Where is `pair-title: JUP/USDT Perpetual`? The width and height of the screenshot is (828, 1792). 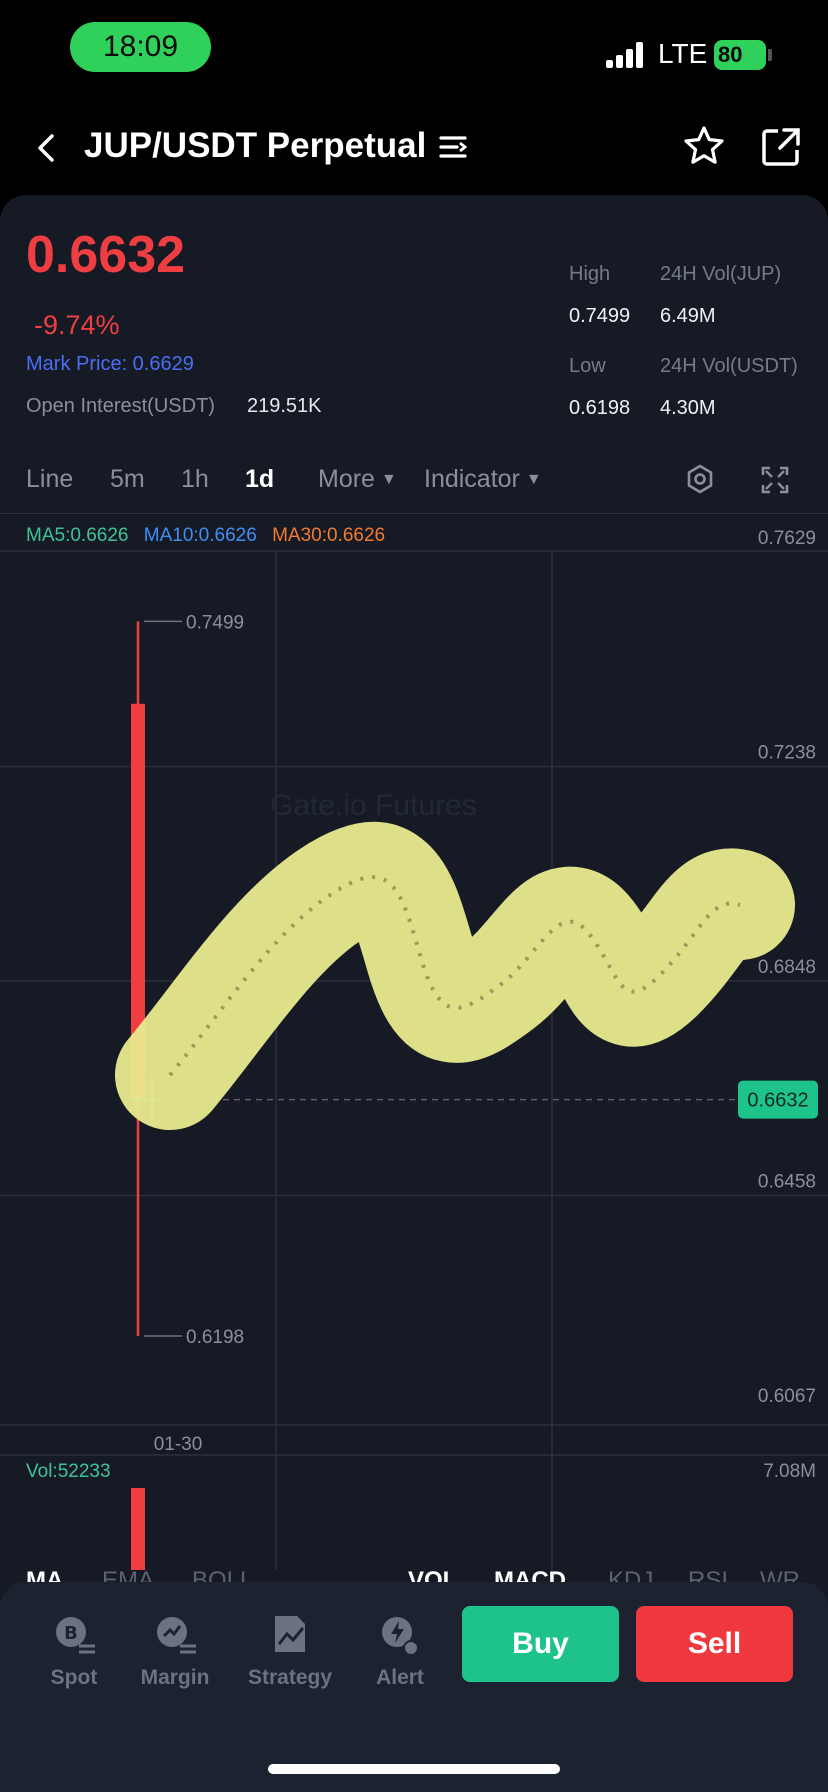 pair-title: JUP/USDT Perpetual is located at coordinates (255, 146).